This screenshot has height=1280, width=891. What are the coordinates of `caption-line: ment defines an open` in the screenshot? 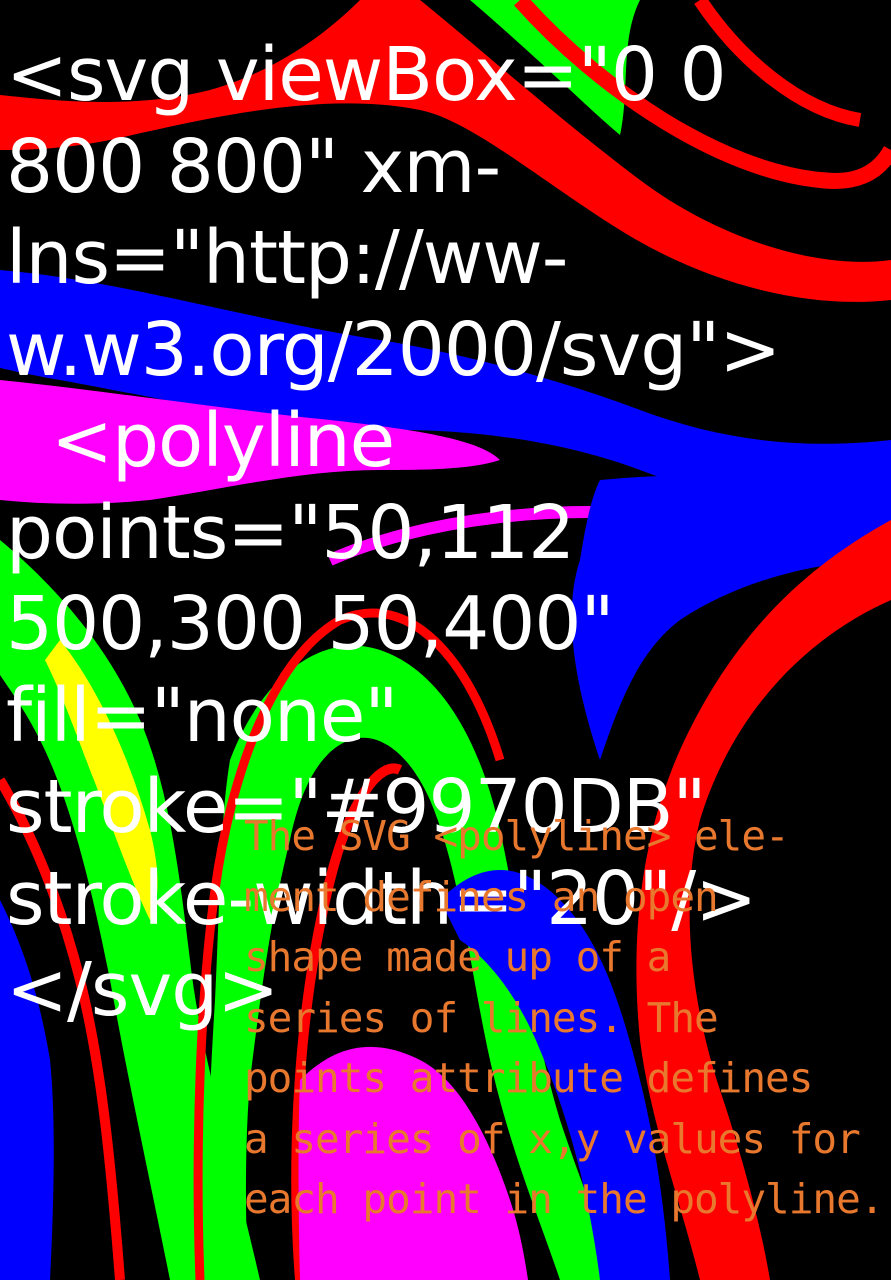 It's located at (481, 896).